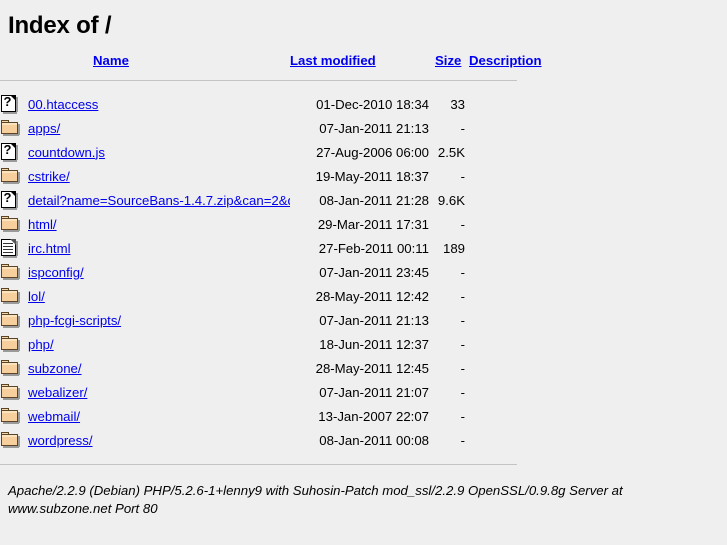  What do you see at coordinates (111, 60) in the screenshot?
I see `sort-by-name-link: Name` at bounding box center [111, 60].